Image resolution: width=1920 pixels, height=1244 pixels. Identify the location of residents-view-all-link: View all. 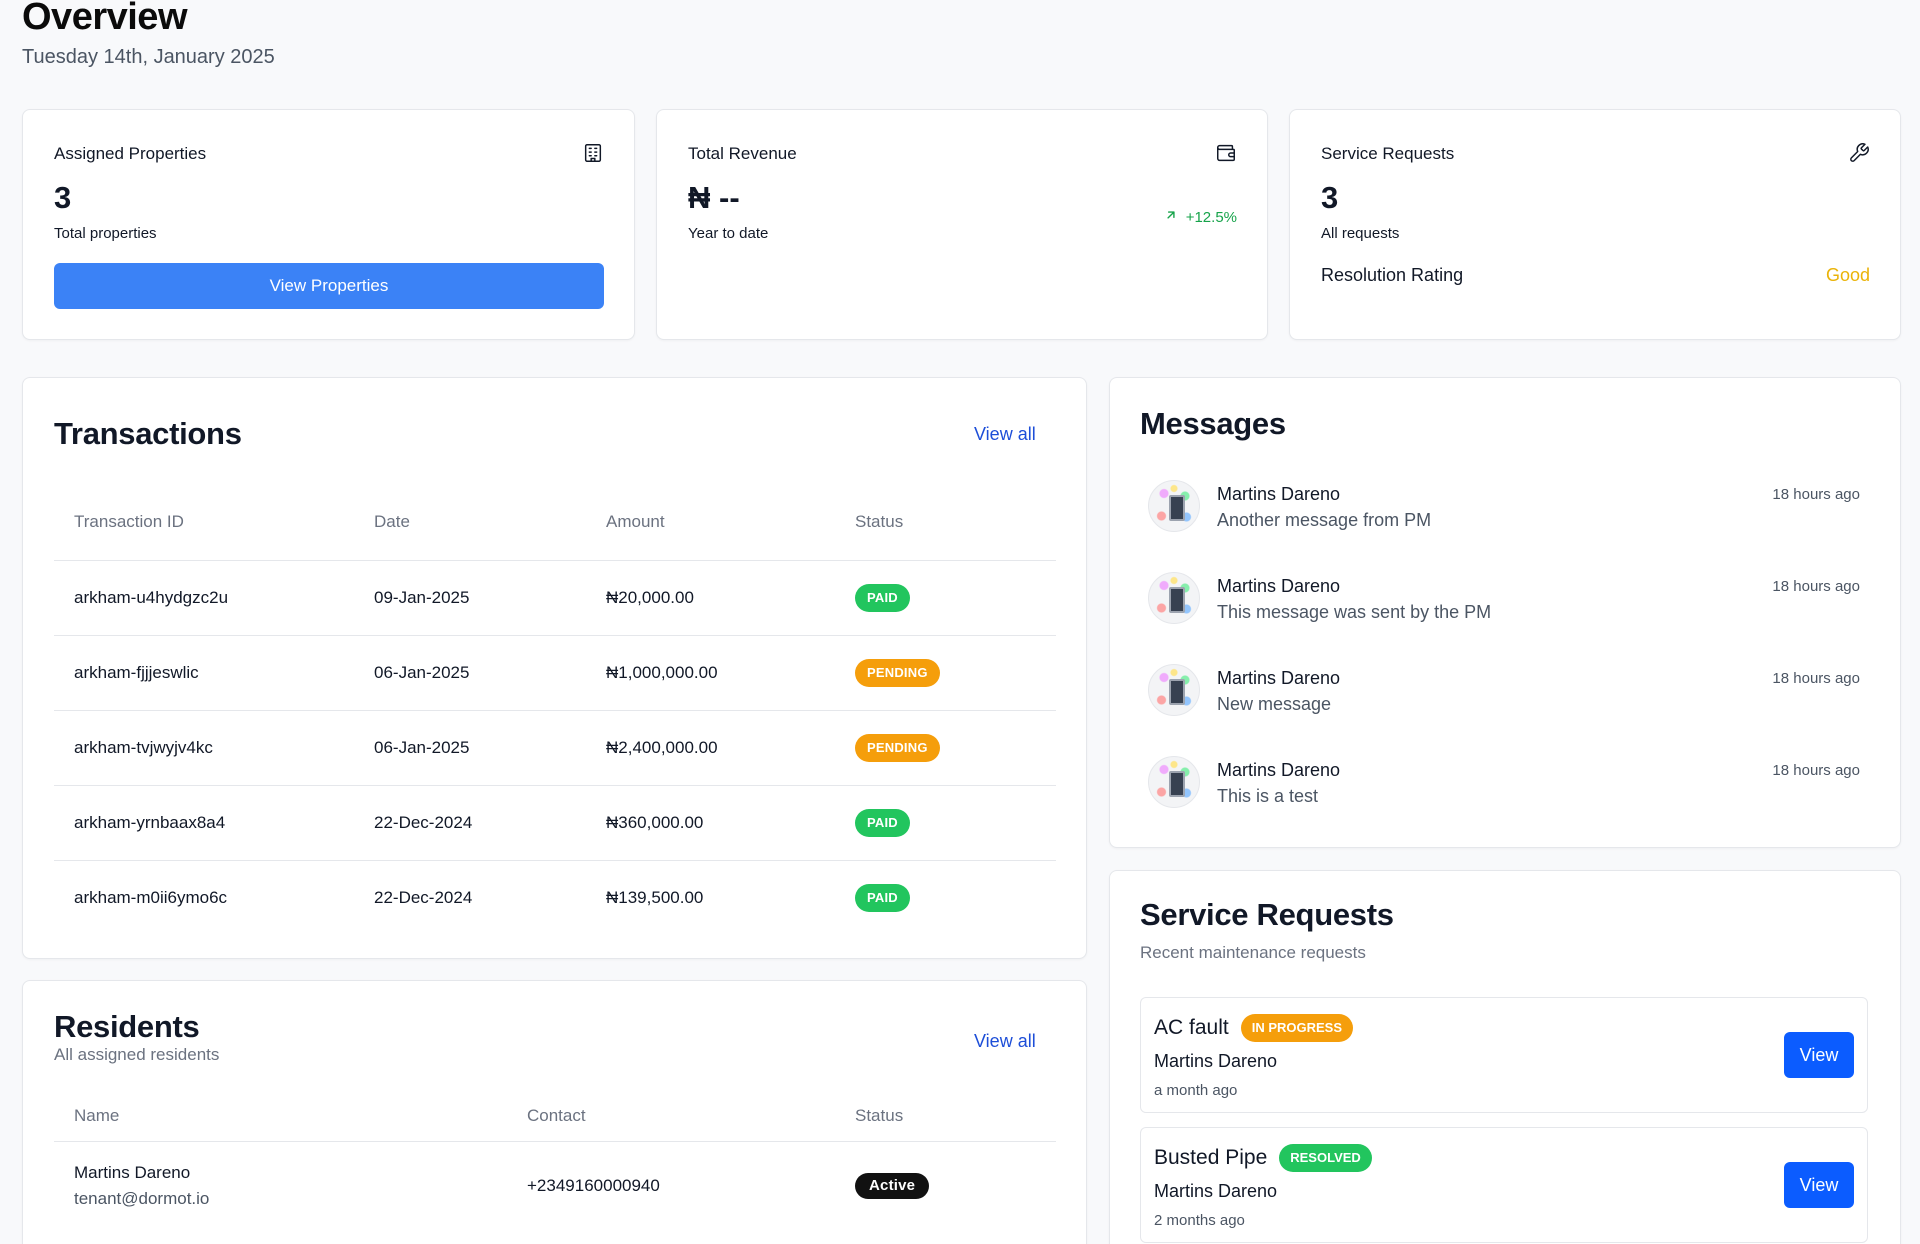
(1005, 1041).